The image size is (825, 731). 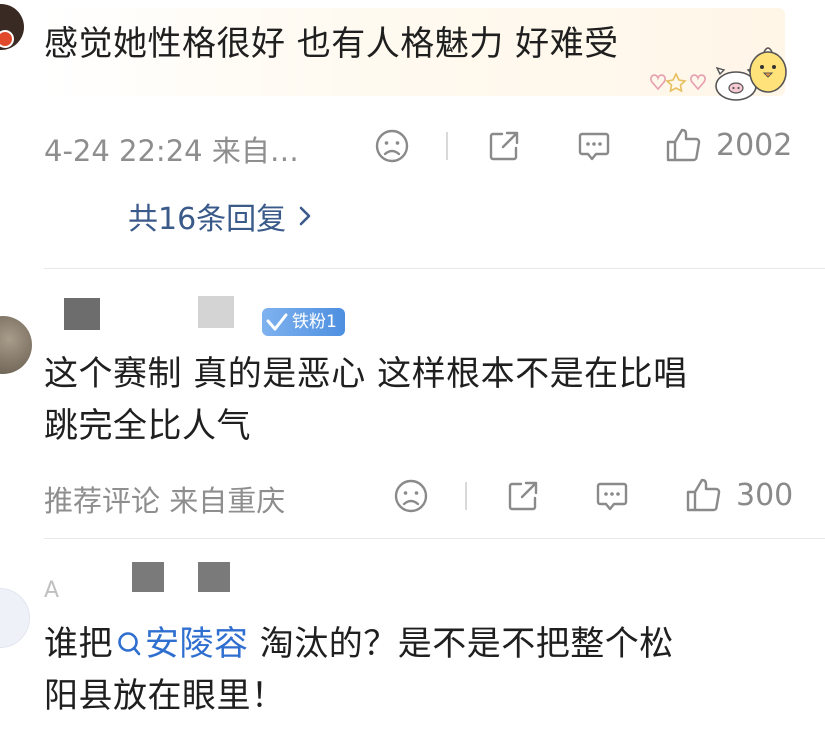 What do you see at coordinates (52, 589) in the screenshot?
I see `username-partial: A` at bounding box center [52, 589].